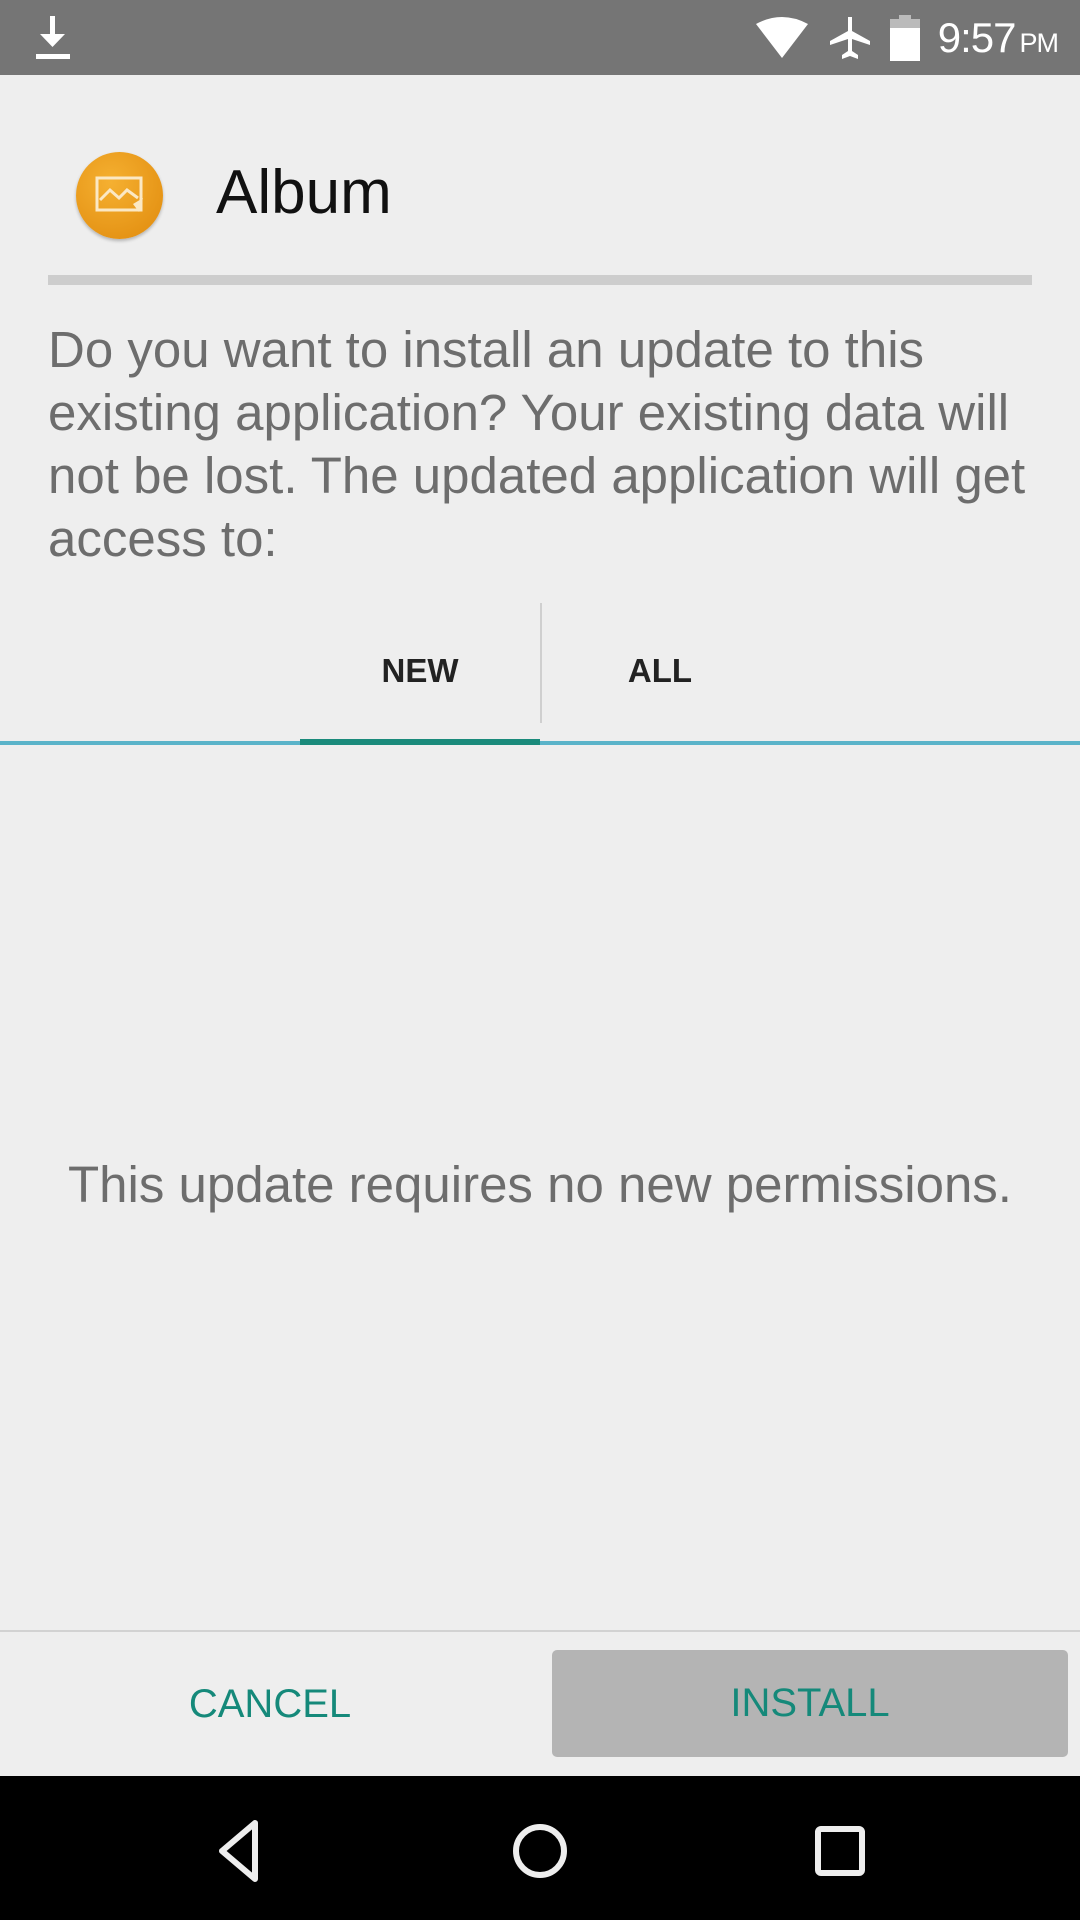 The height and width of the screenshot is (1920, 1080). Describe the element at coordinates (540, 37) in the screenshot. I see `status-bar: 9:57 PM` at that location.